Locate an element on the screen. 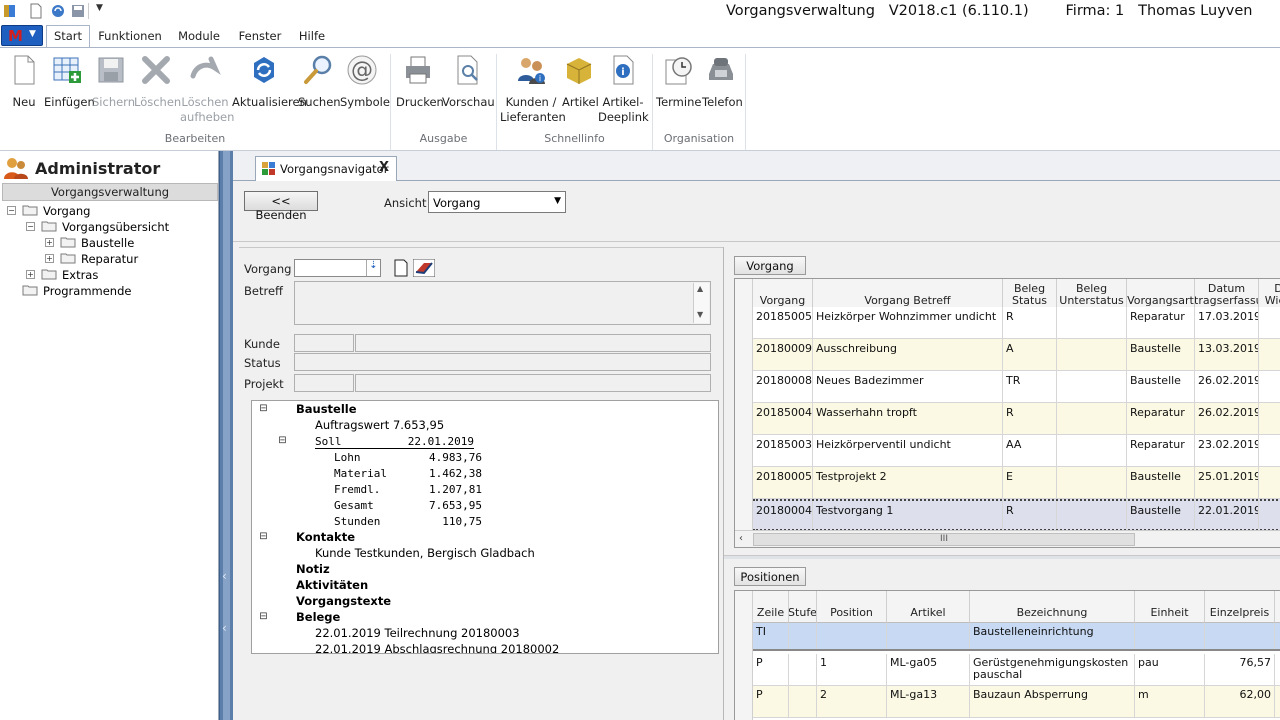 This screenshot has width=1280, height=720. tab-hilfe: Hilfe is located at coordinates (312, 36).